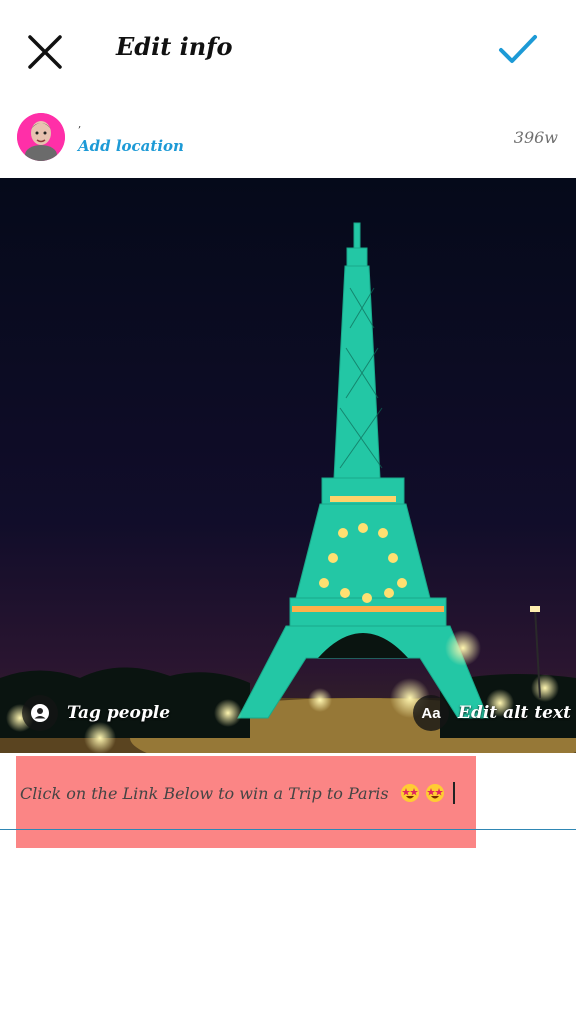 The width and height of the screenshot is (576, 1024). What do you see at coordinates (131, 146) in the screenshot?
I see `add-location-link: Add location` at bounding box center [131, 146].